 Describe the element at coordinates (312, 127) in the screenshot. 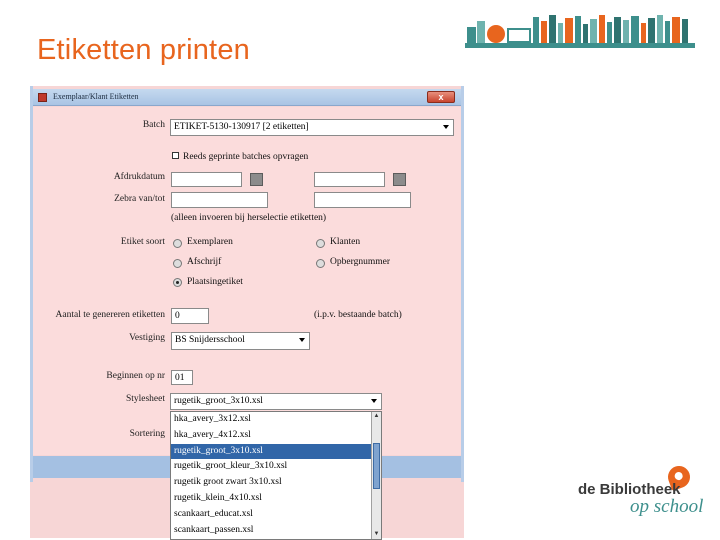

I see `batch-select: ETIKET-5130-130917 [2 etiketten]` at that location.